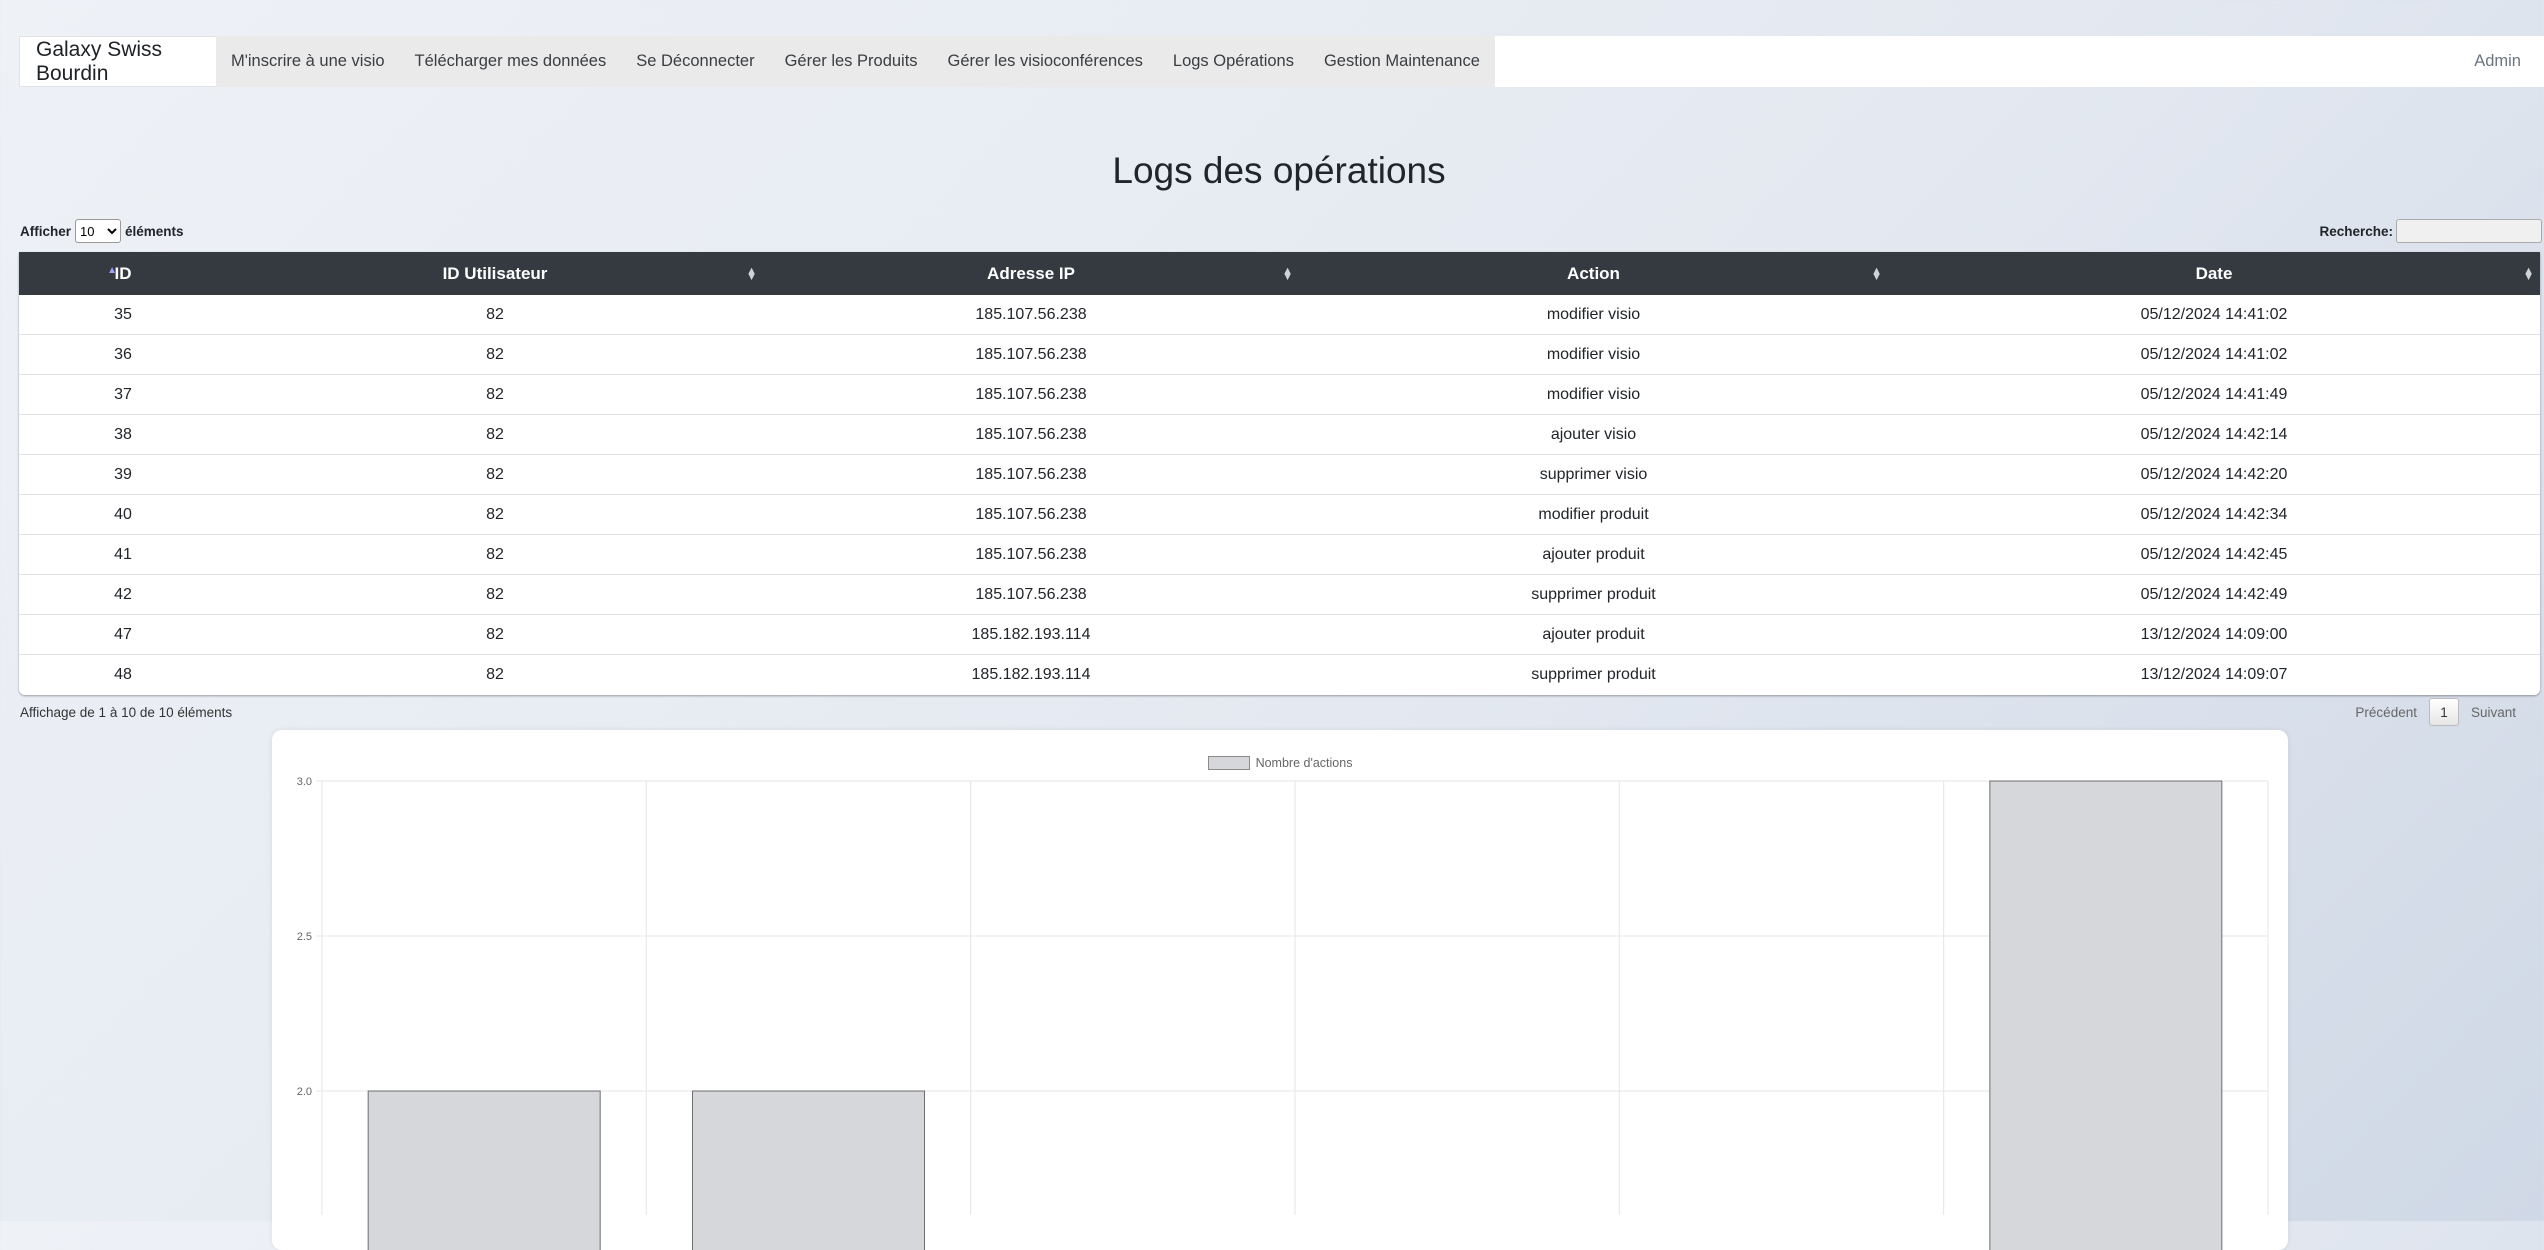 This screenshot has width=2544, height=1250. What do you see at coordinates (2356, 231) in the screenshot?
I see `search-label: Recherche:` at bounding box center [2356, 231].